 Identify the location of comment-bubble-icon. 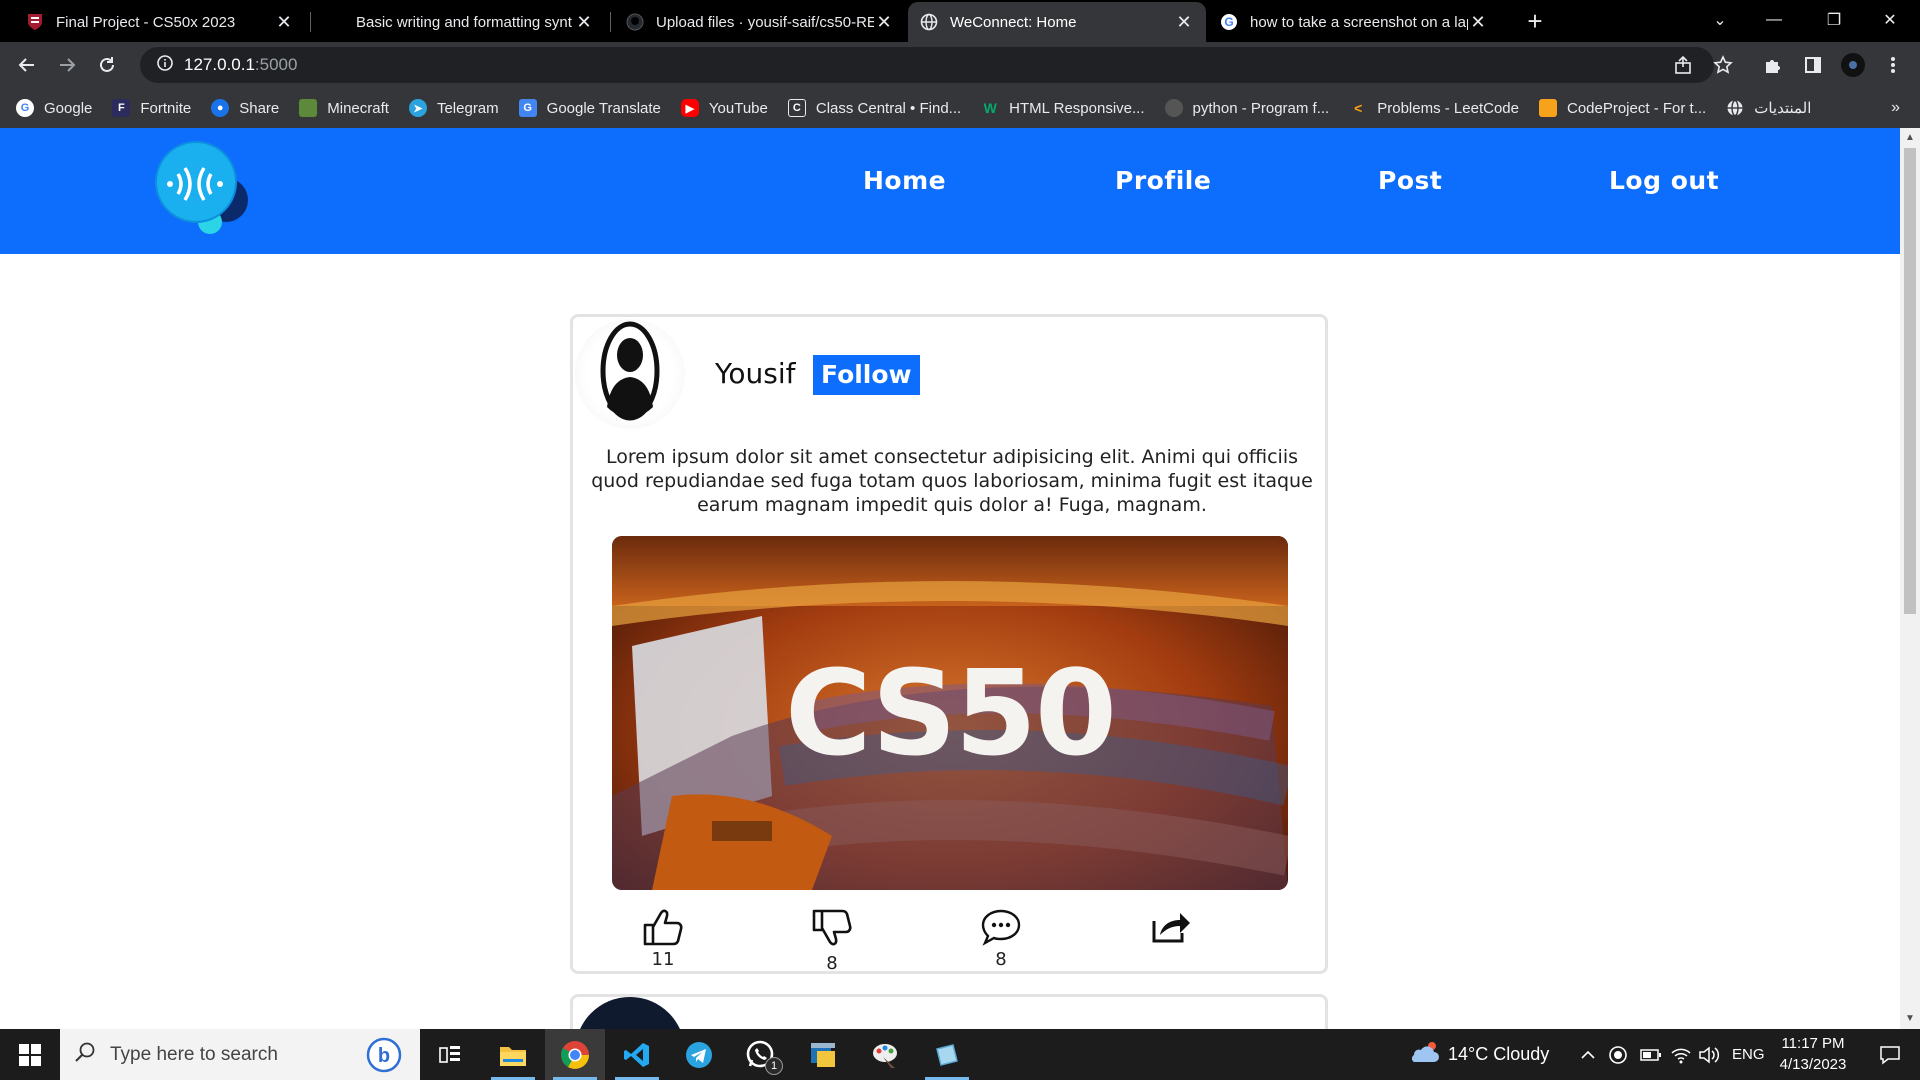
(1001, 927).